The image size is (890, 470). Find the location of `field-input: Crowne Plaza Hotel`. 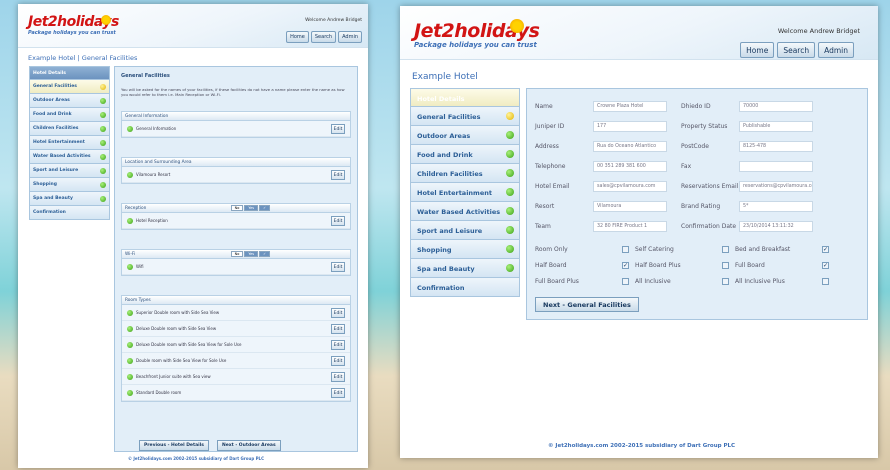

field-input: Crowne Plaza Hotel is located at coordinates (630, 106).